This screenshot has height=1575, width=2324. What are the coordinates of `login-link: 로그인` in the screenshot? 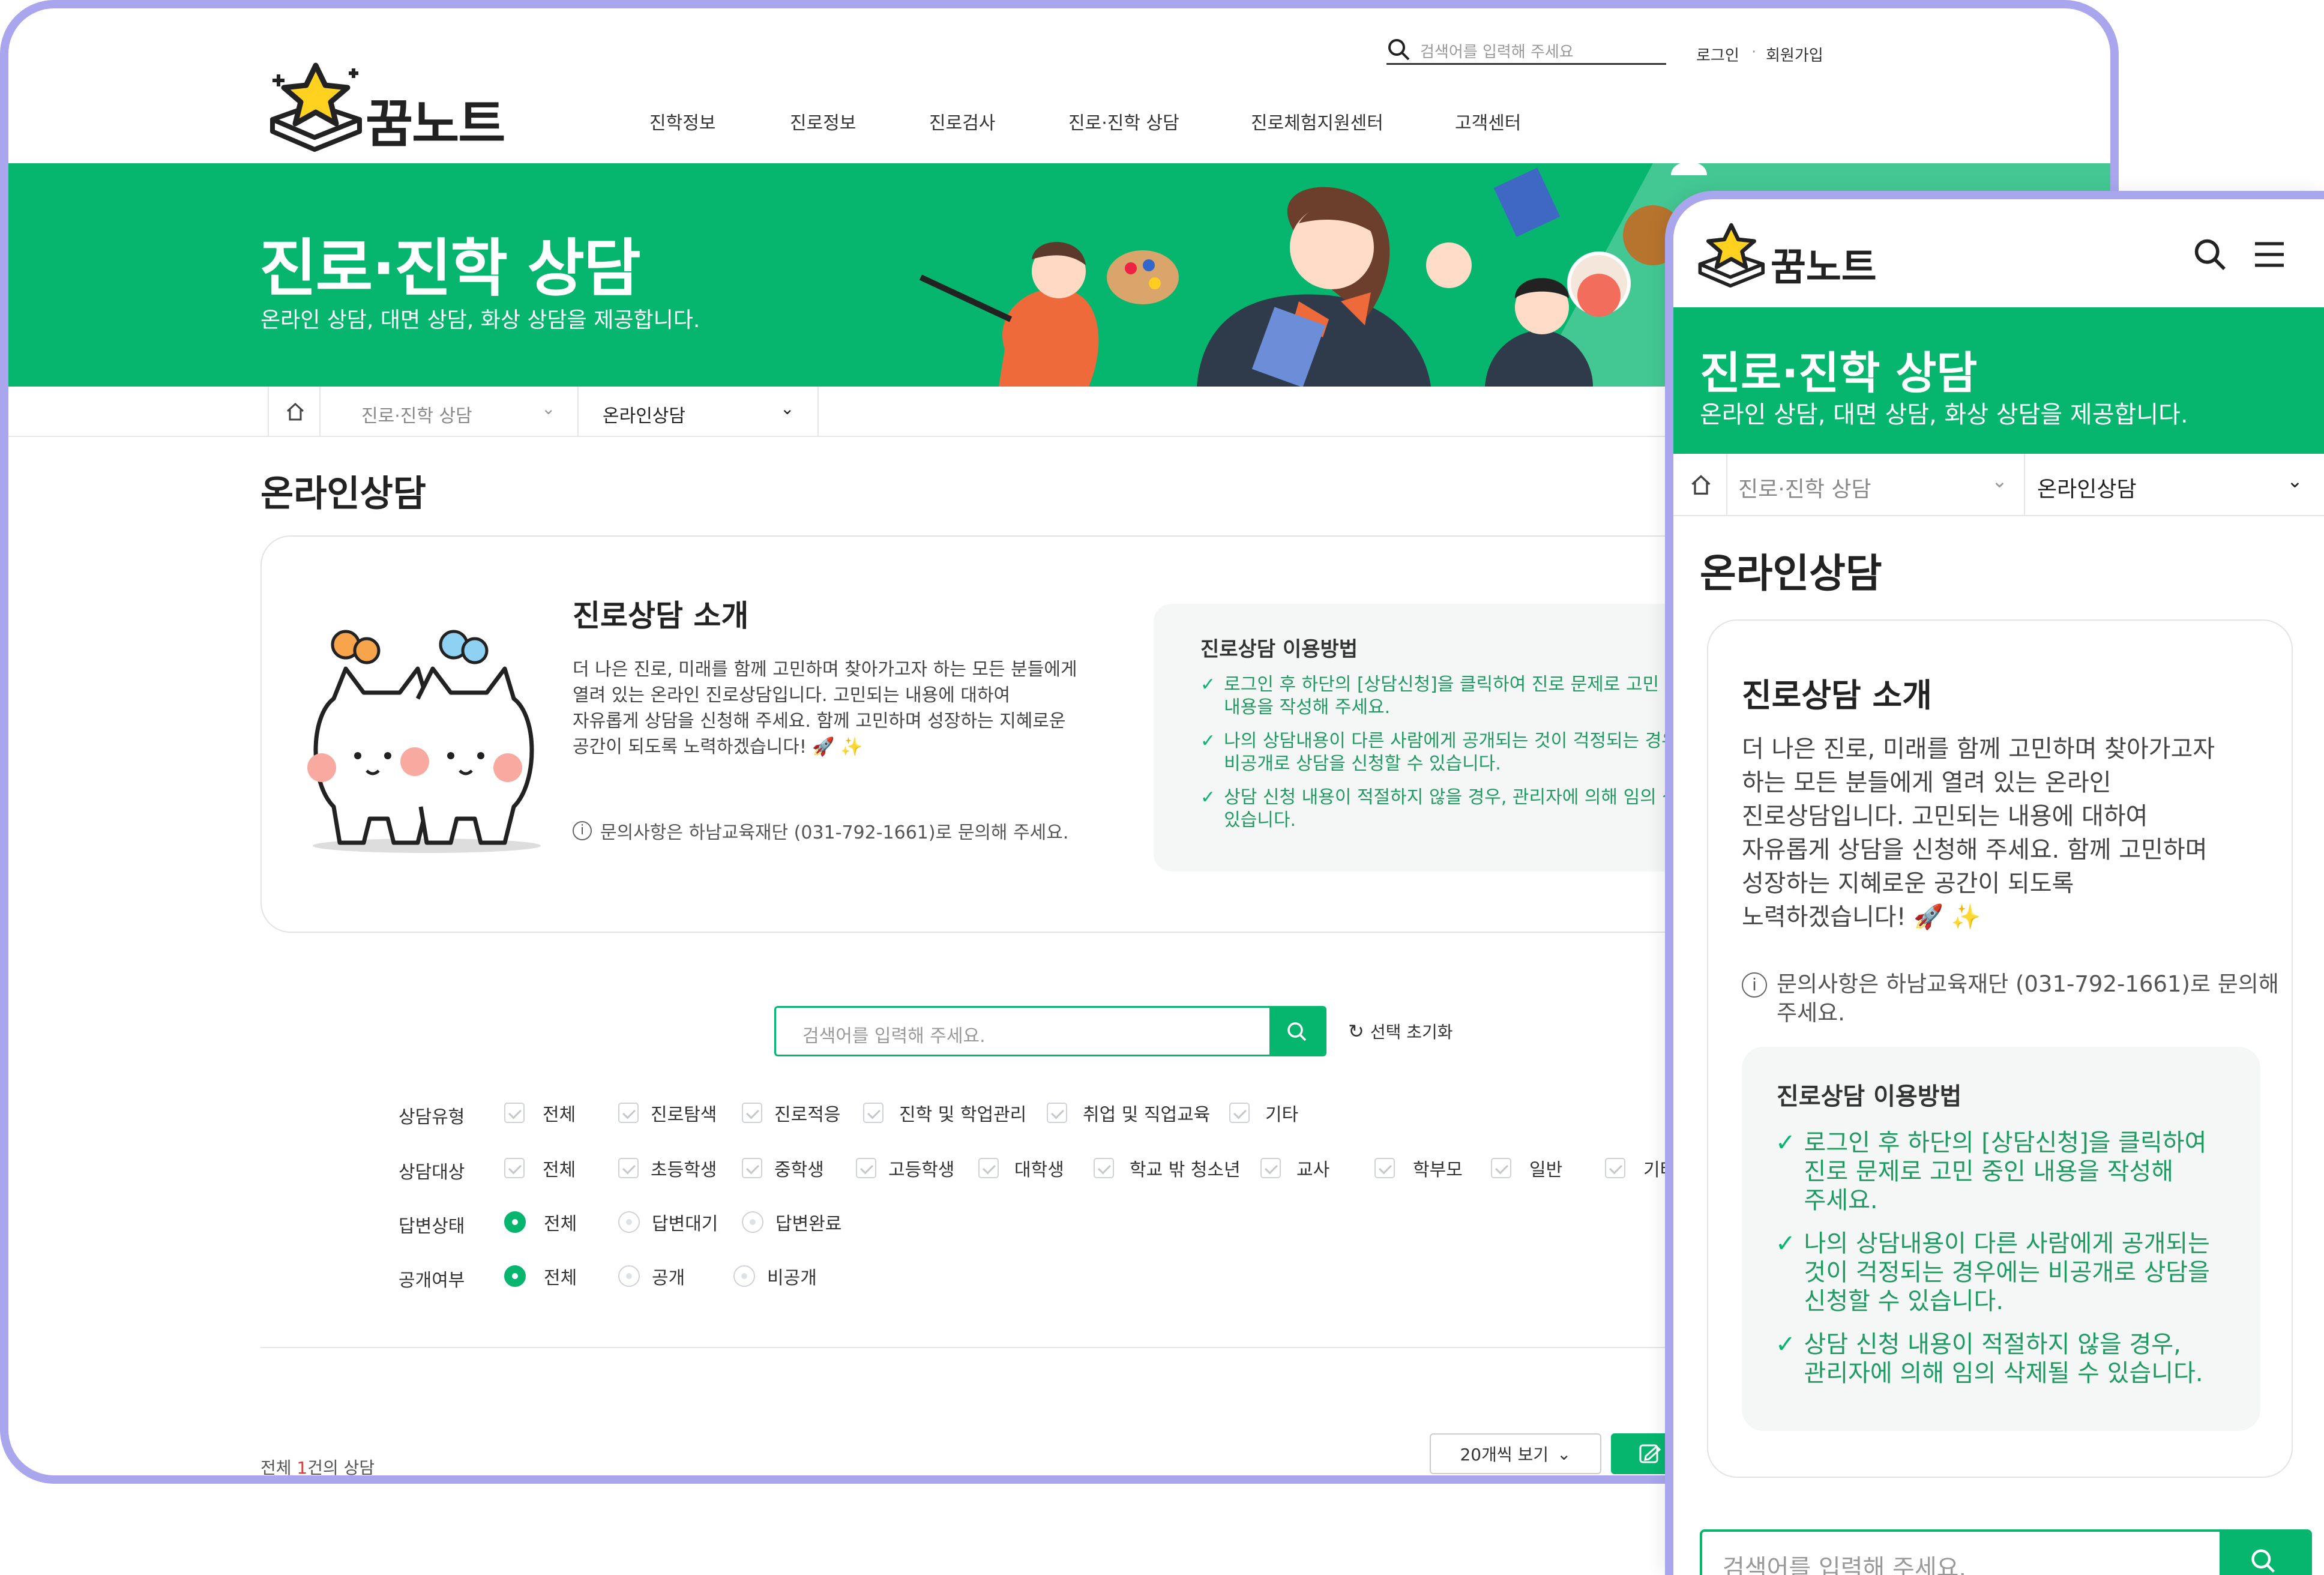 It's located at (1717, 54).